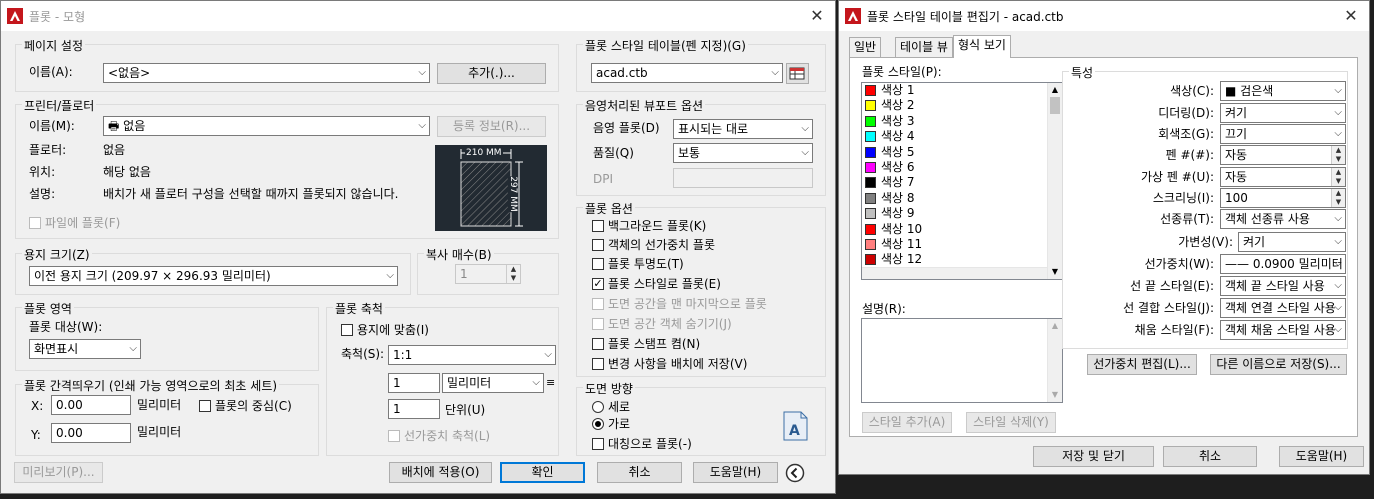 This screenshot has height=499, width=1374. What do you see at coordinates (385, 330) in the screenshot?
I see `fit-to-paper-checkbox: 용지에 맞춤(I)` at bounding box center [385, 330].